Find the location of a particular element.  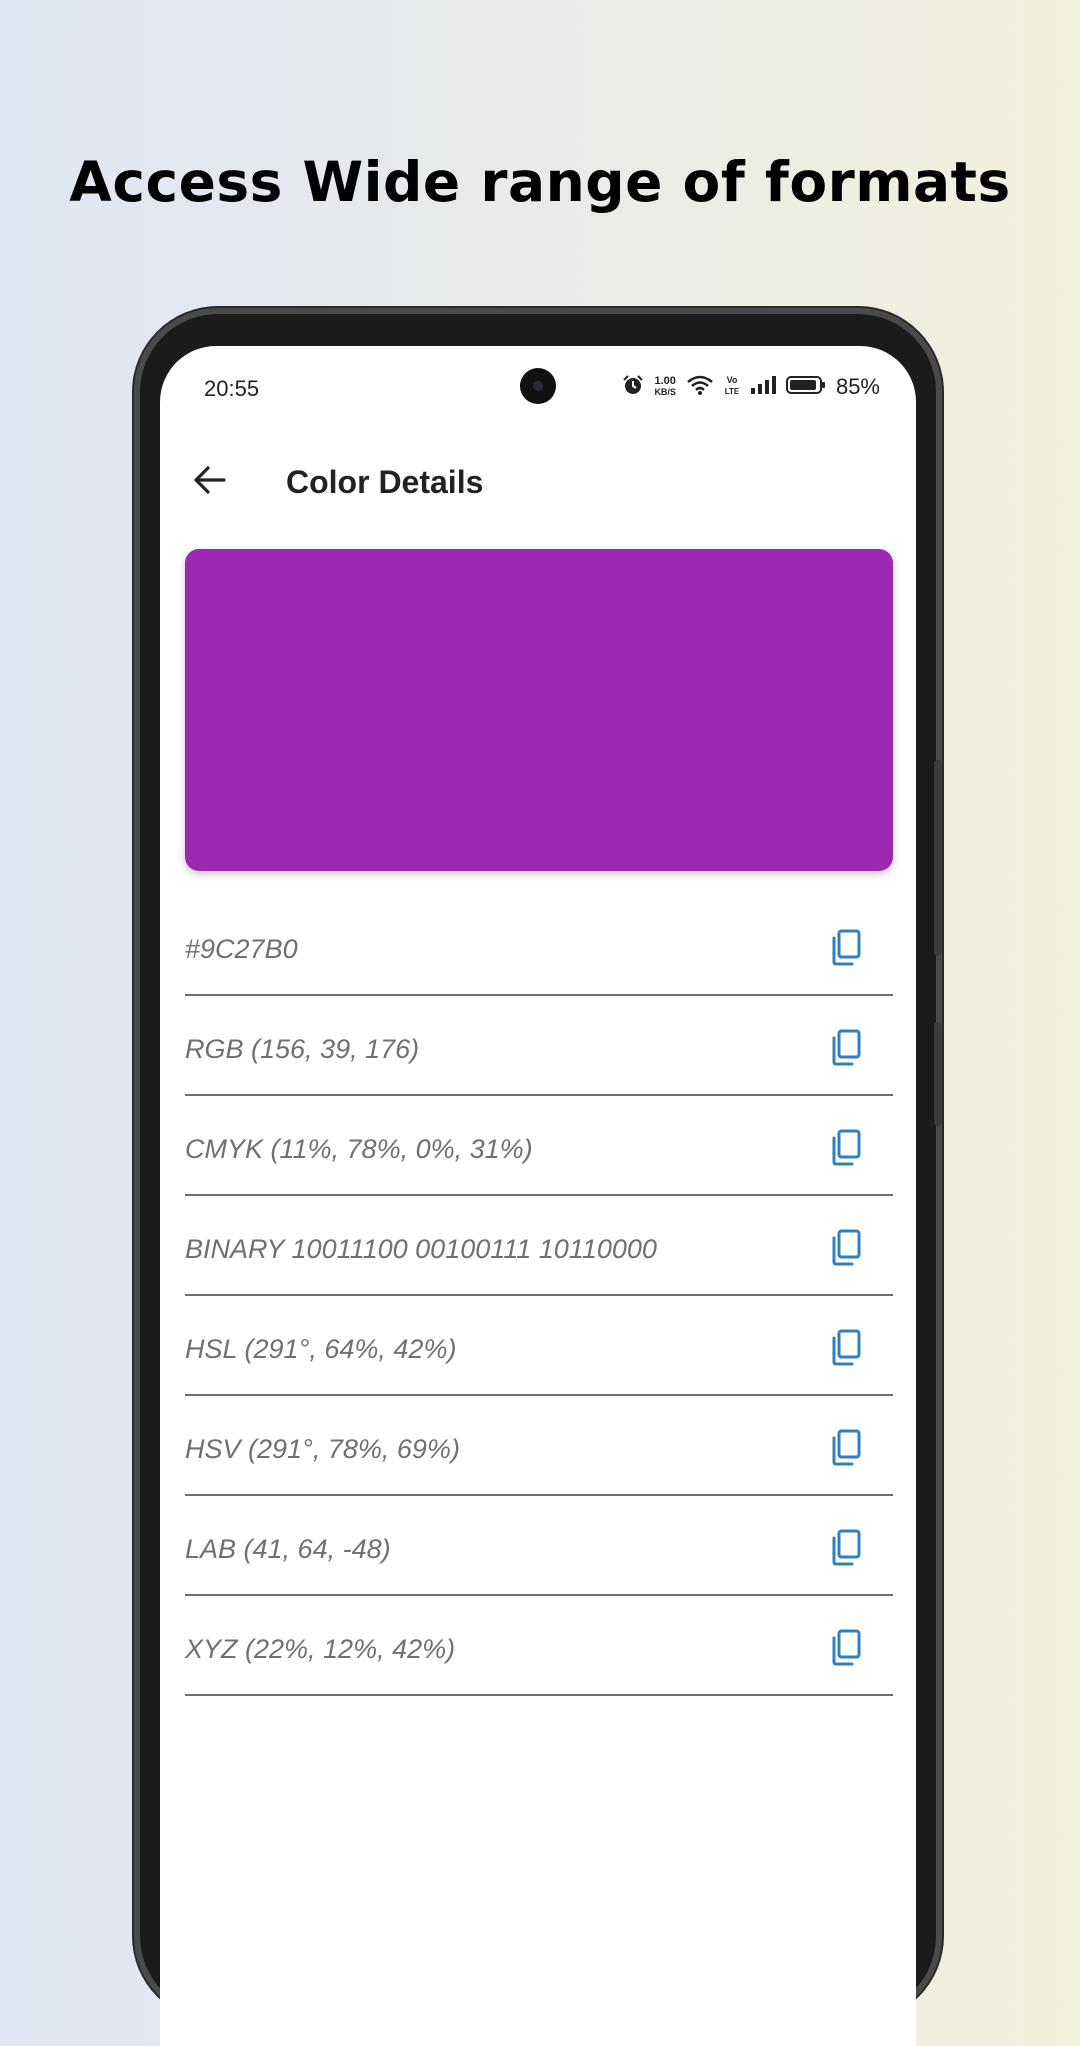

page-title: Color Details is located at coordinates (385, 482).